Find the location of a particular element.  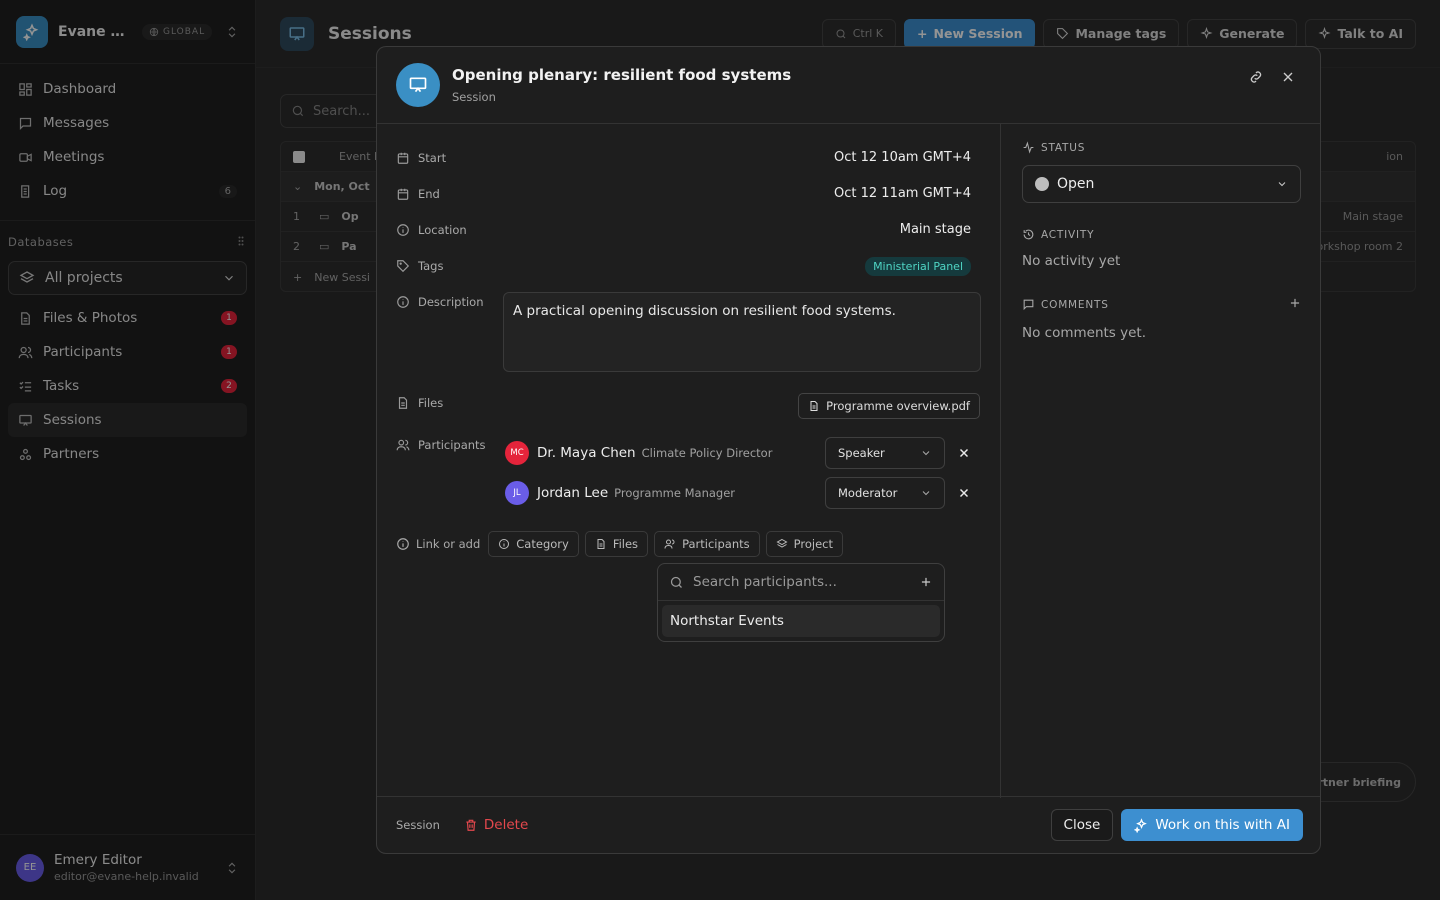

link-files-button: Files is located at coordinates (616, 544).